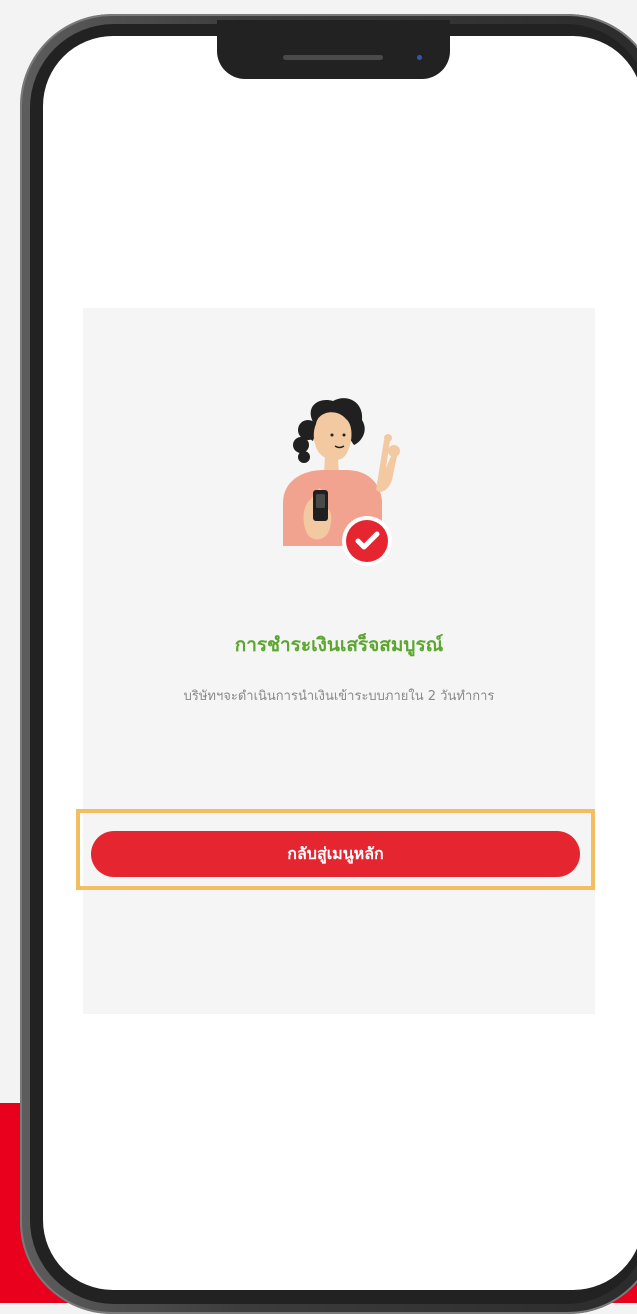 Image resolution: width=637 pixels, height=1314 pixels. Describe the element at coordinates (341, 482) in the screenshot. I see `payment-success-illustration` at that location.